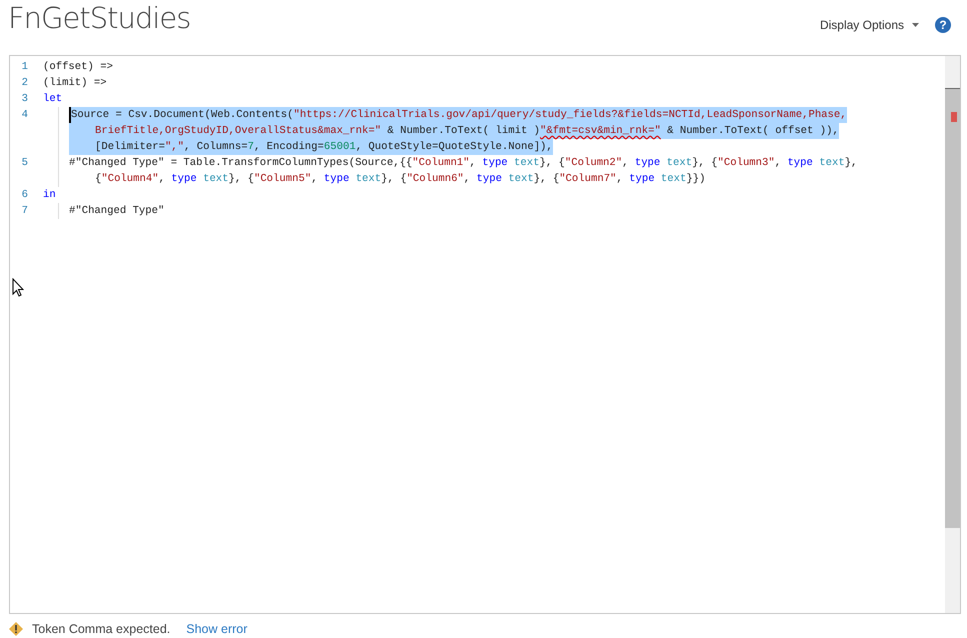 The image size is (967, 638). I want to click on show-error-link: Show error, so click(217, 629).